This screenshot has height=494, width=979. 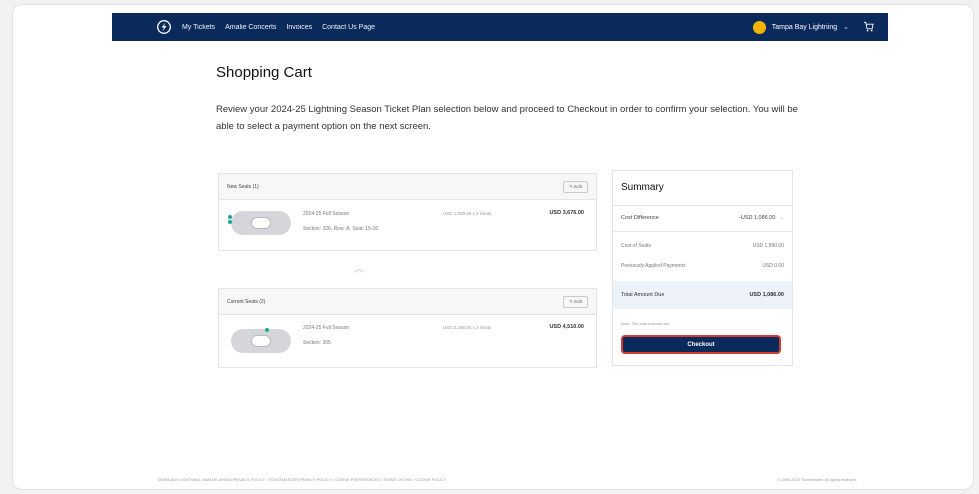 What do you see at coordinates (341, 229) in the screenshot?
I see `seat-location: Section: 326, Row: A, Seat: 15-16` at bounding box center [341, 229].